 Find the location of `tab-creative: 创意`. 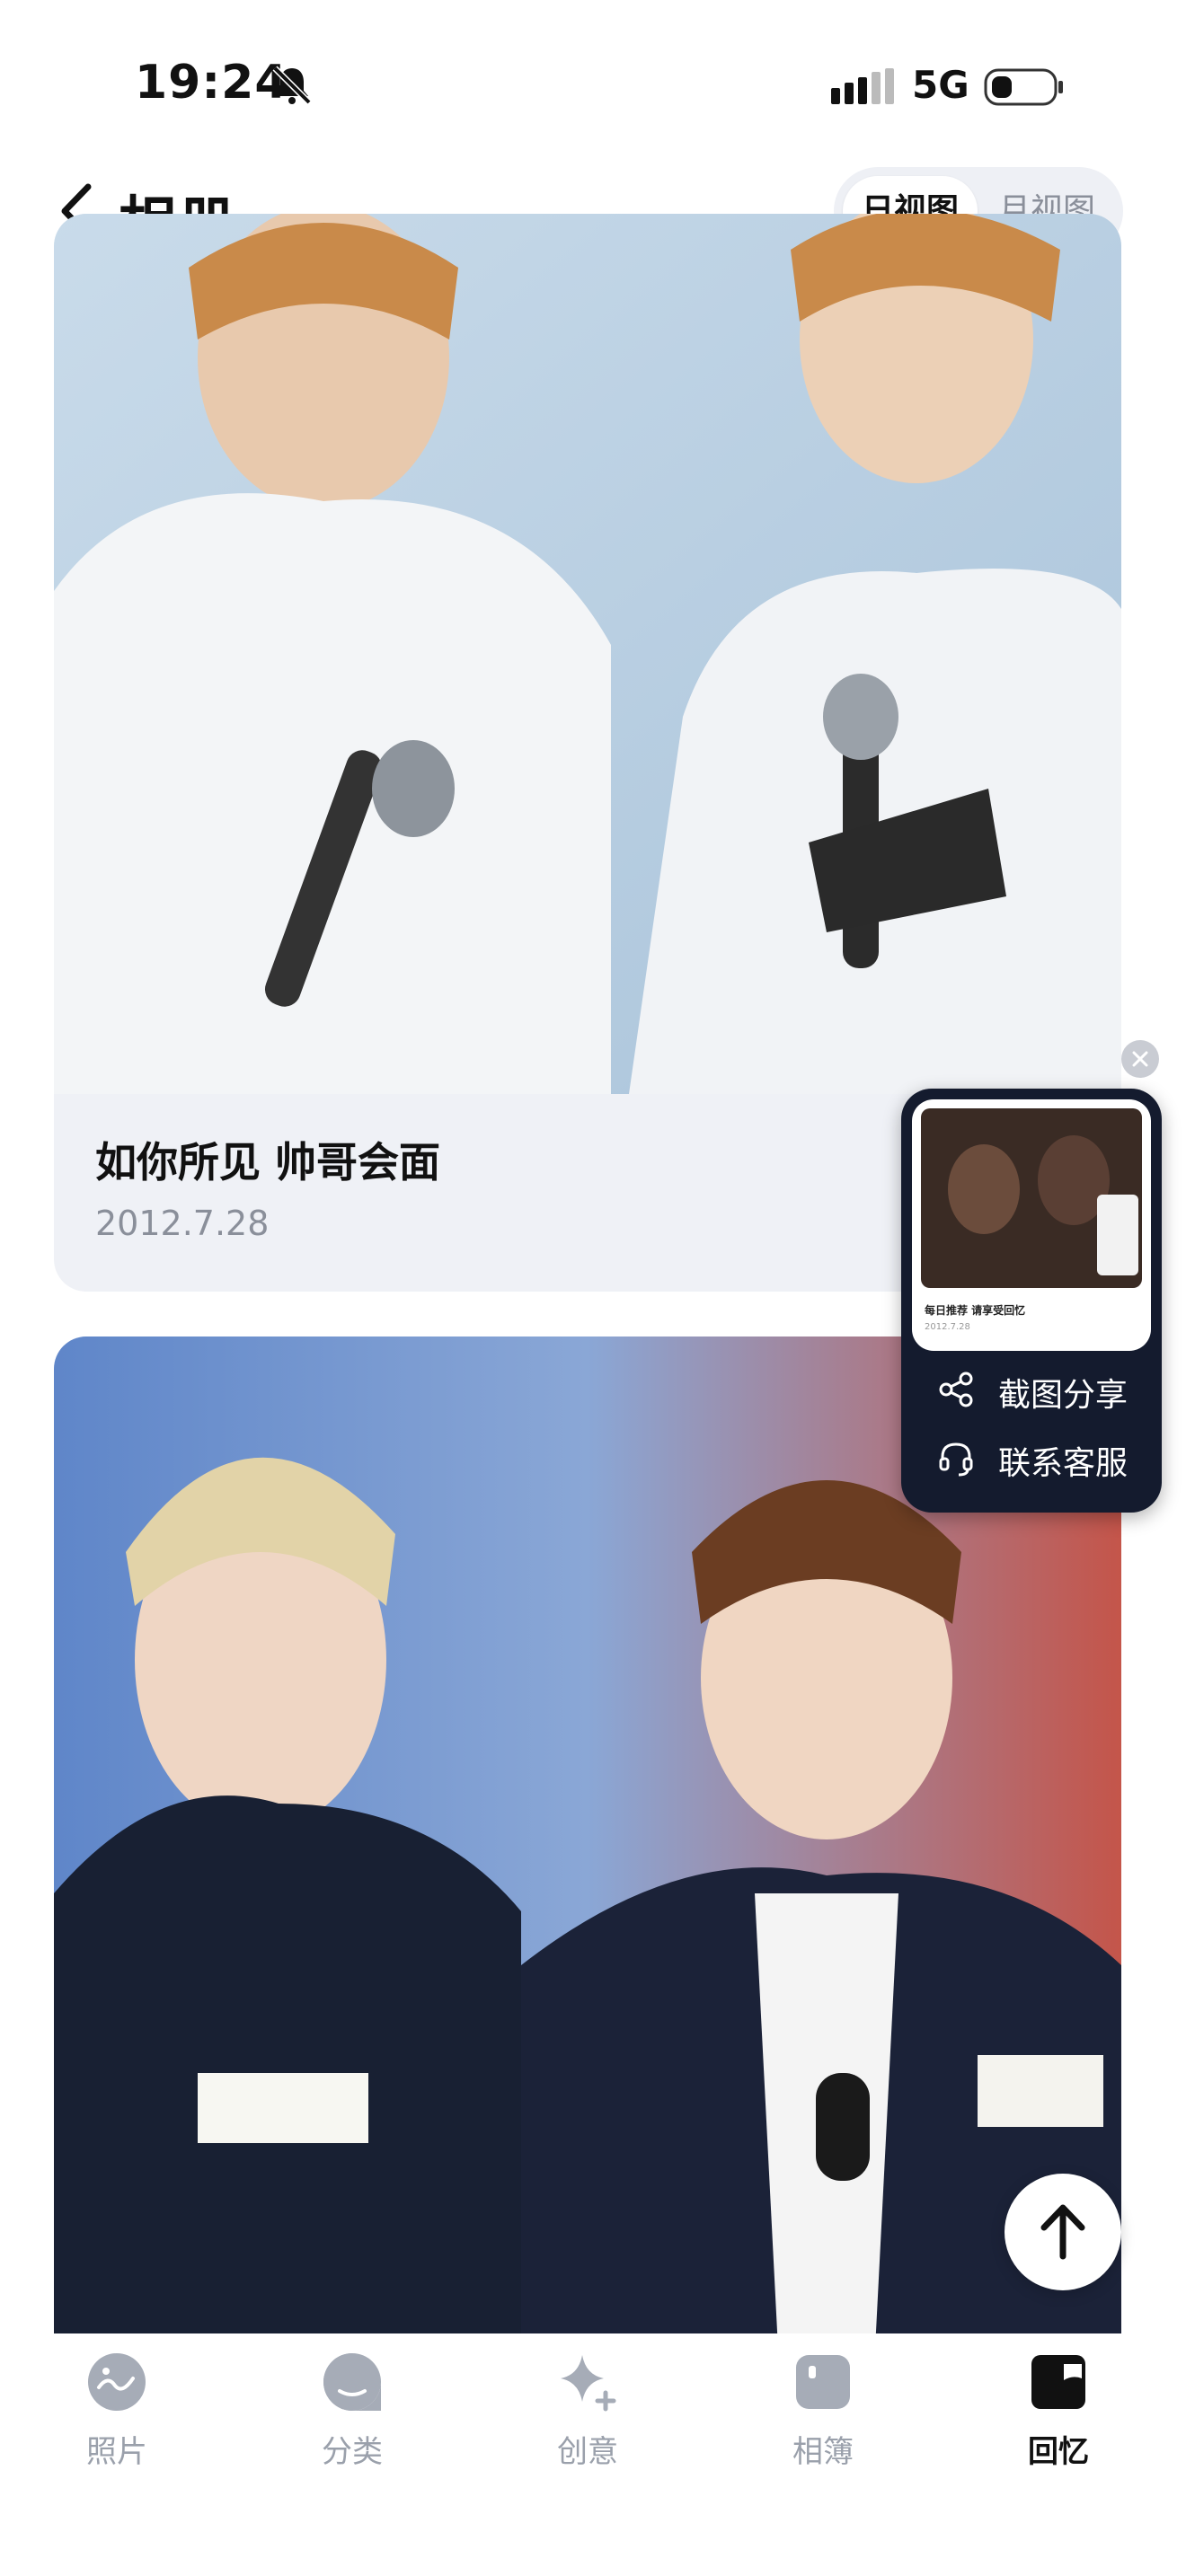

tab-creative: 创意 is located at coordinates (587, 2414).